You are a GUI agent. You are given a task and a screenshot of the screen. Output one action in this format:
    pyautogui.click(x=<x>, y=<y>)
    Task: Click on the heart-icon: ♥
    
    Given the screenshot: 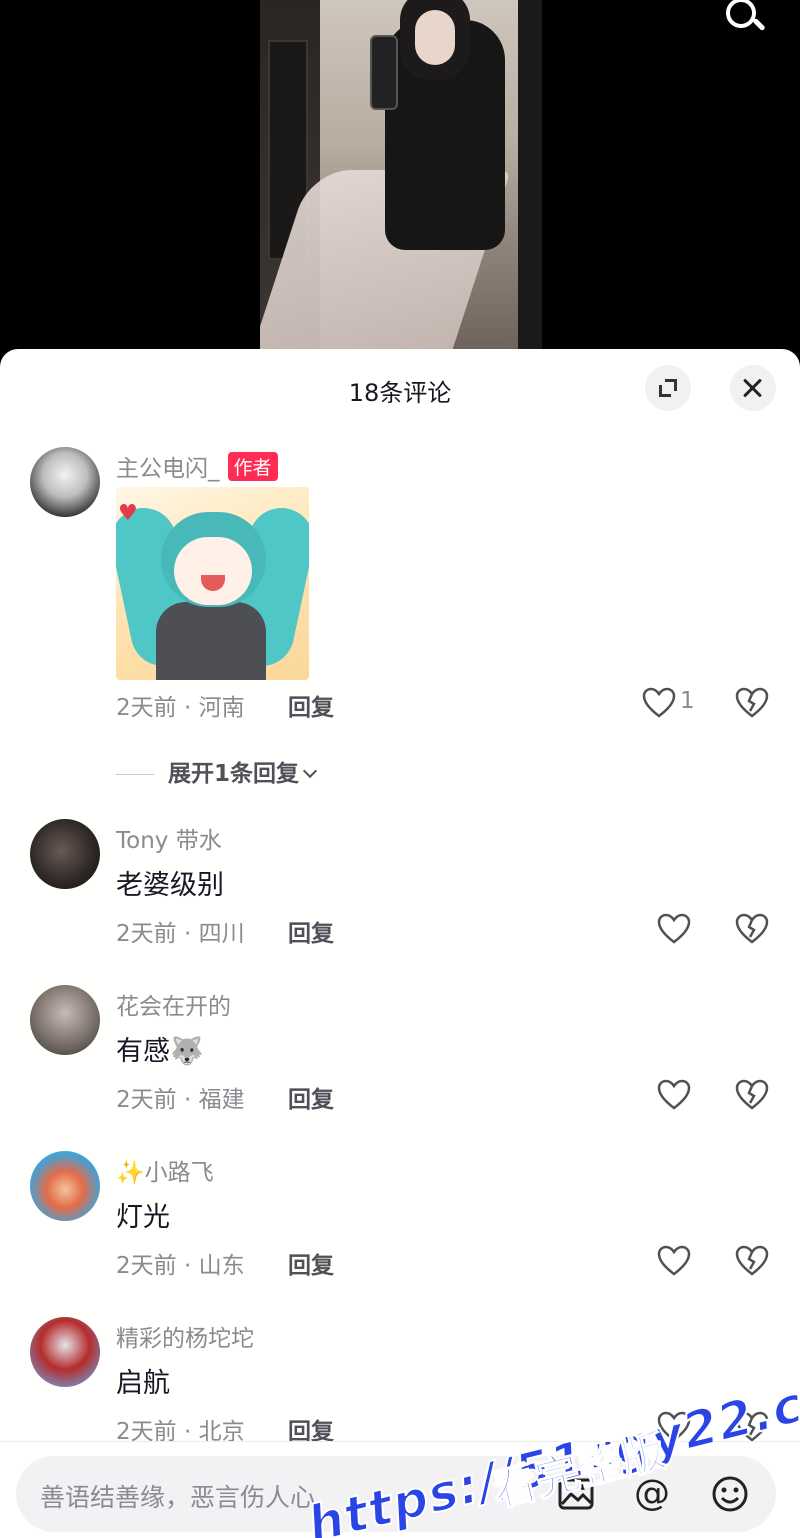 What is the action you would take?
    pyautogui.click(x=128, y=513)
    